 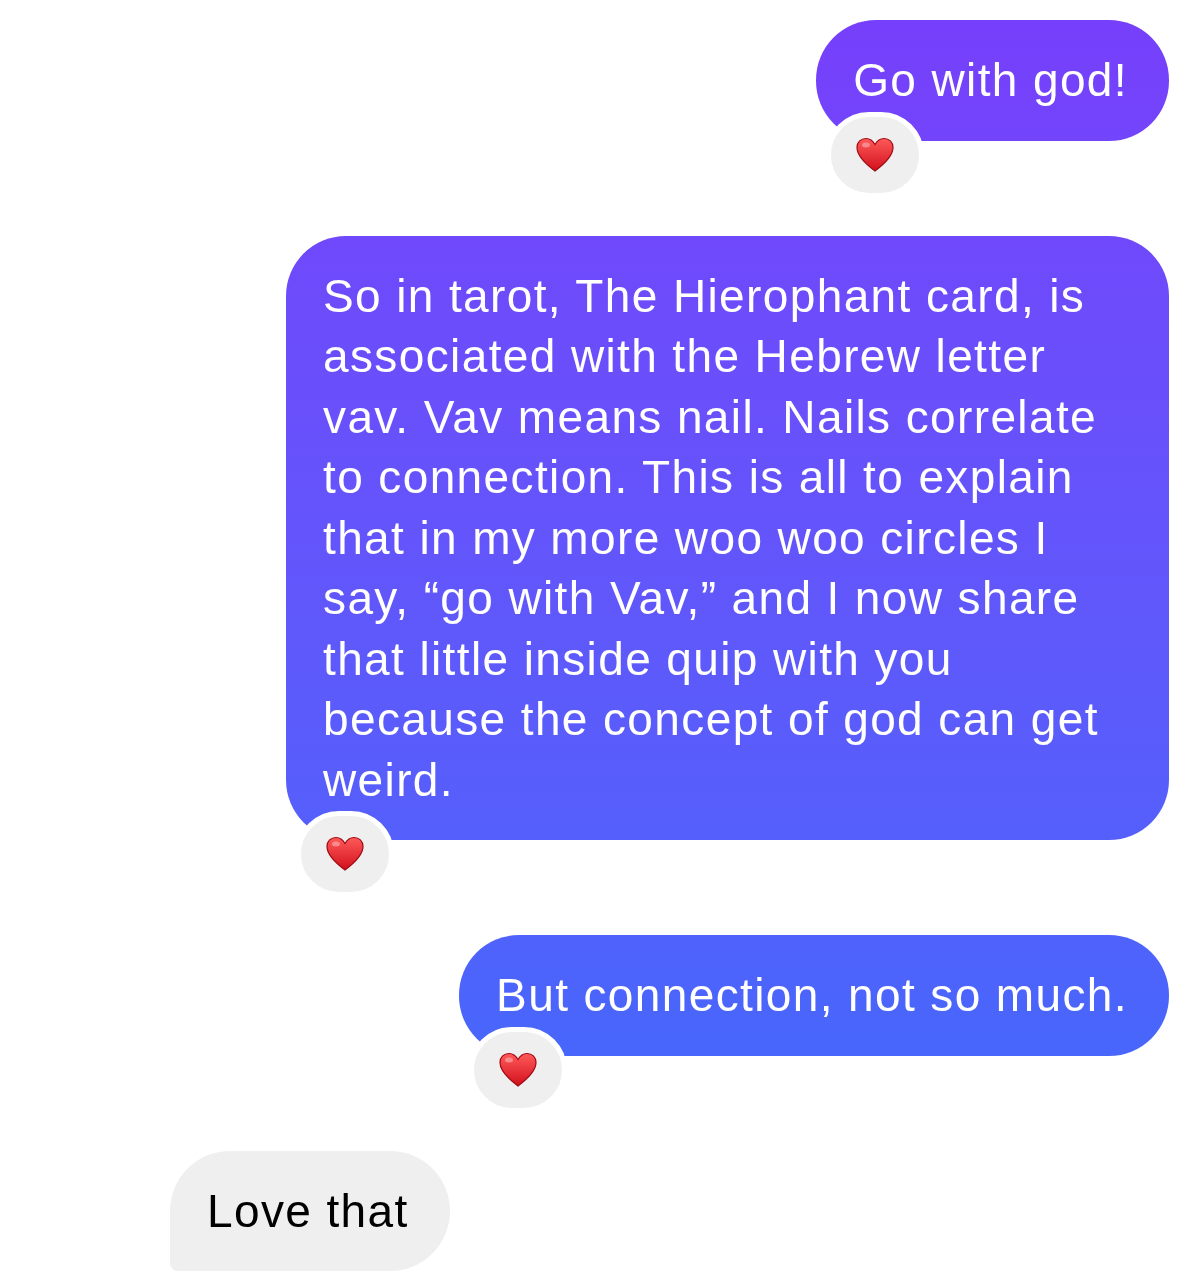 What do you see at coordinates (812, 995) in the screenshot?
I see `message-text: But connection, not so much.` at bounding box center [812, 995].